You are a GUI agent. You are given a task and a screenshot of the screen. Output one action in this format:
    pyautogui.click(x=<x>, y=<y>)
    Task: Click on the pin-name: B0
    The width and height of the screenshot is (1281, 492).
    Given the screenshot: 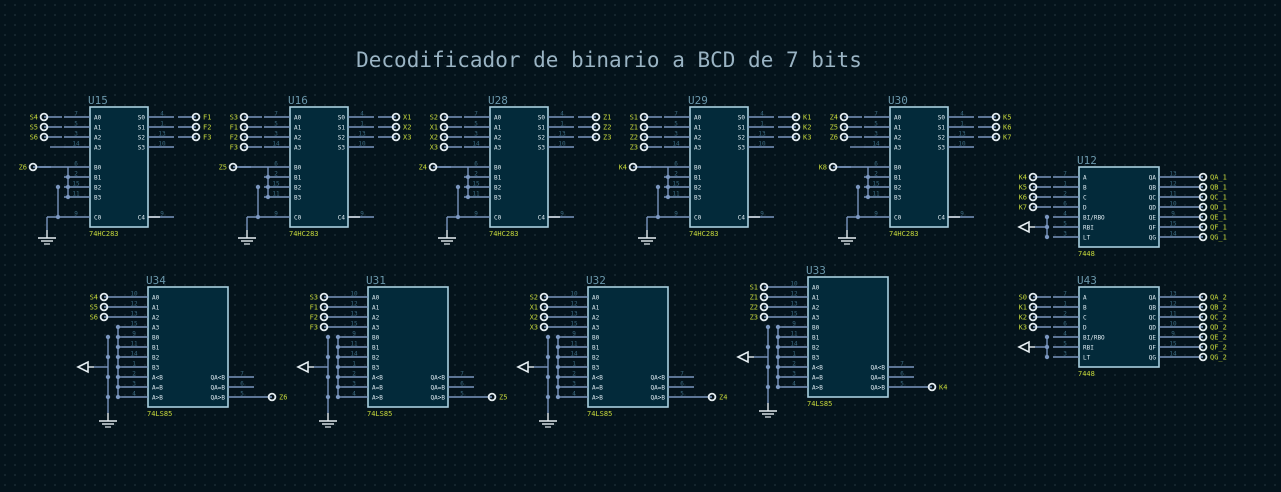 What is the action you would take?
    pyautogui.click(x=98, y=168)
    